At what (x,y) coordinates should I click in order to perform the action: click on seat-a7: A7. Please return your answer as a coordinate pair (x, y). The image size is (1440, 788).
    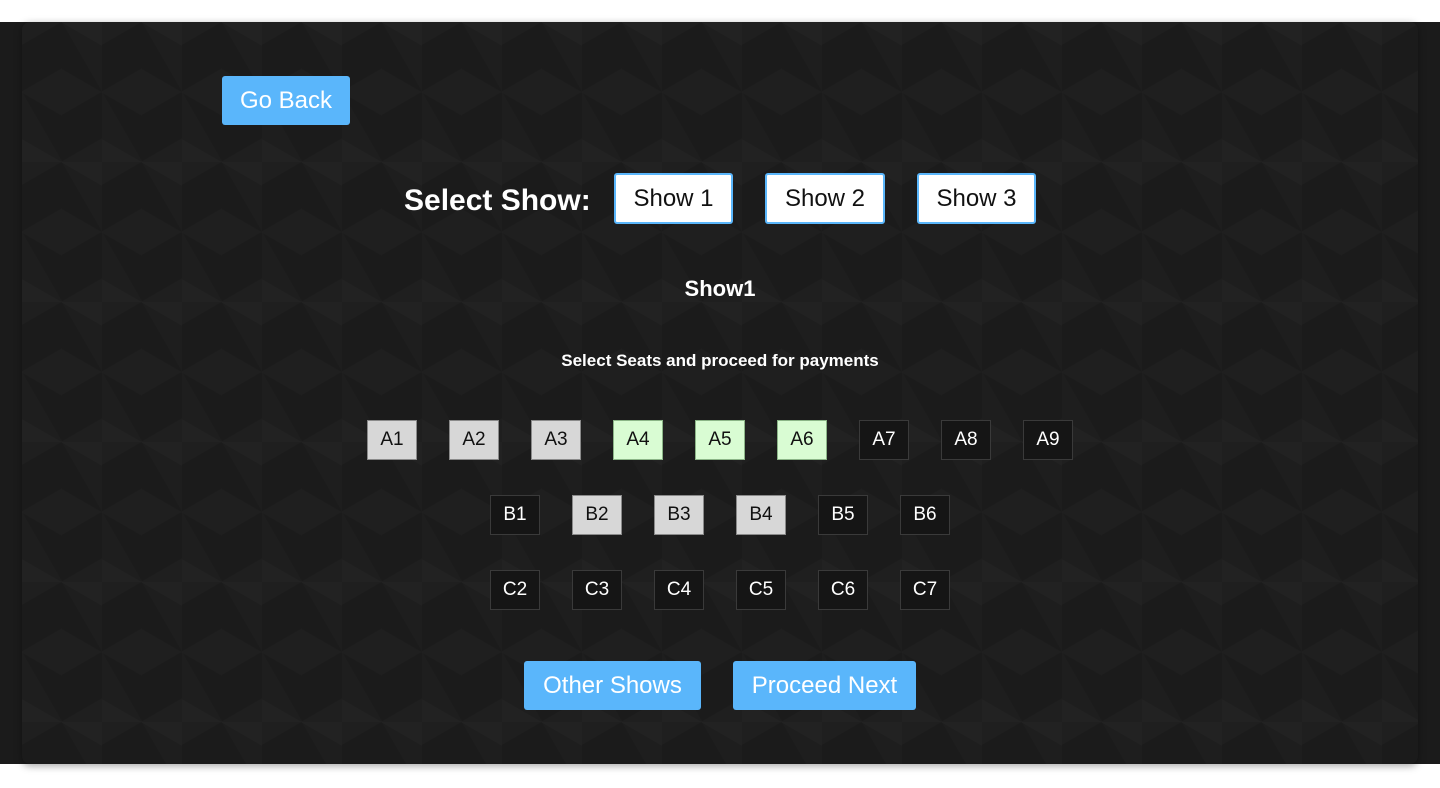
    Looking at the image, I should click on (884, 440).